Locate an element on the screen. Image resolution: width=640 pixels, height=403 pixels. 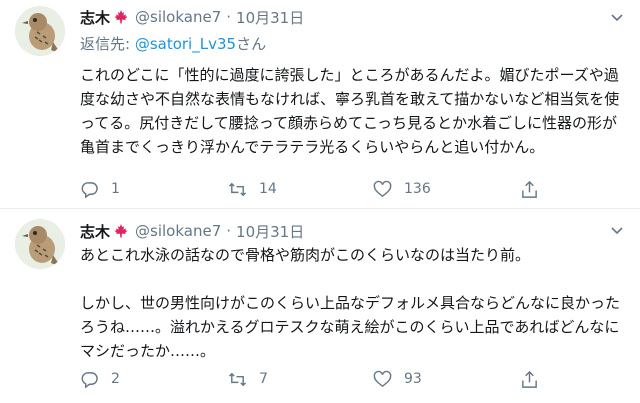
retweet-button: 14 is located at coordinates (252, 189).